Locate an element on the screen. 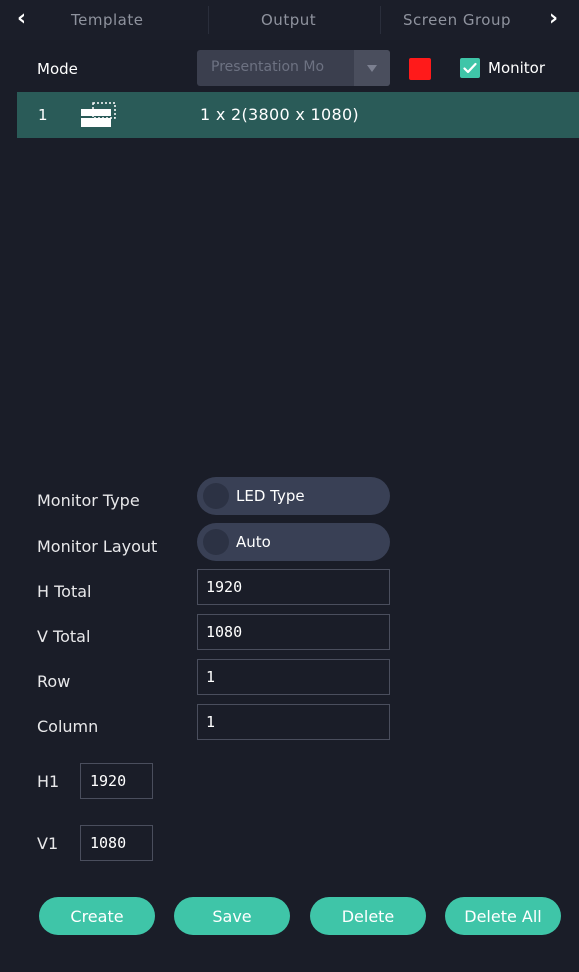  mode-label: Mode is located at coordinates (57, 69).